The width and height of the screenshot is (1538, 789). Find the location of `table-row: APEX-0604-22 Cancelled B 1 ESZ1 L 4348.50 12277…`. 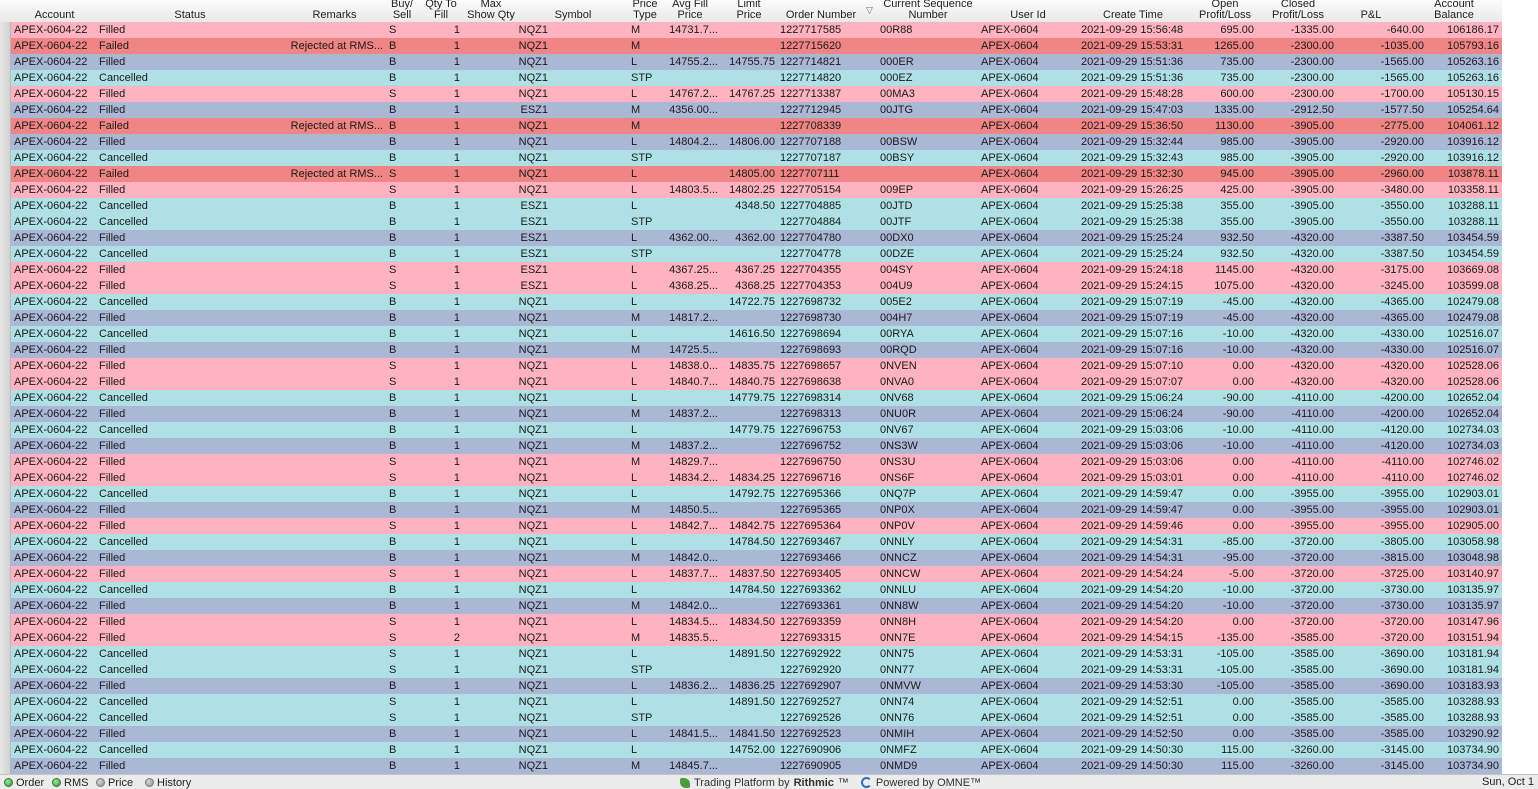

table-row: APEX-0604-22 Cancelled B 1 ESZ1 L 4348.50 12277… is located at coordinates (751, 206).